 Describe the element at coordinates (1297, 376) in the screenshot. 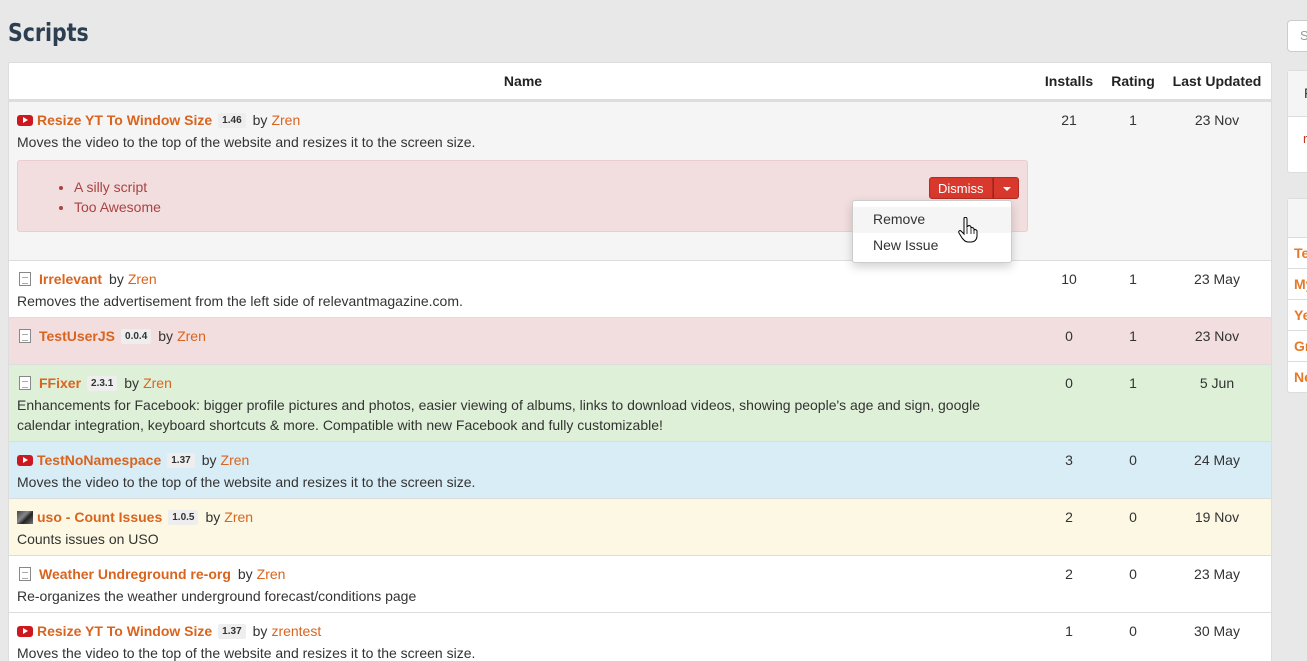

I see `side-list-item: Ne` at that location.